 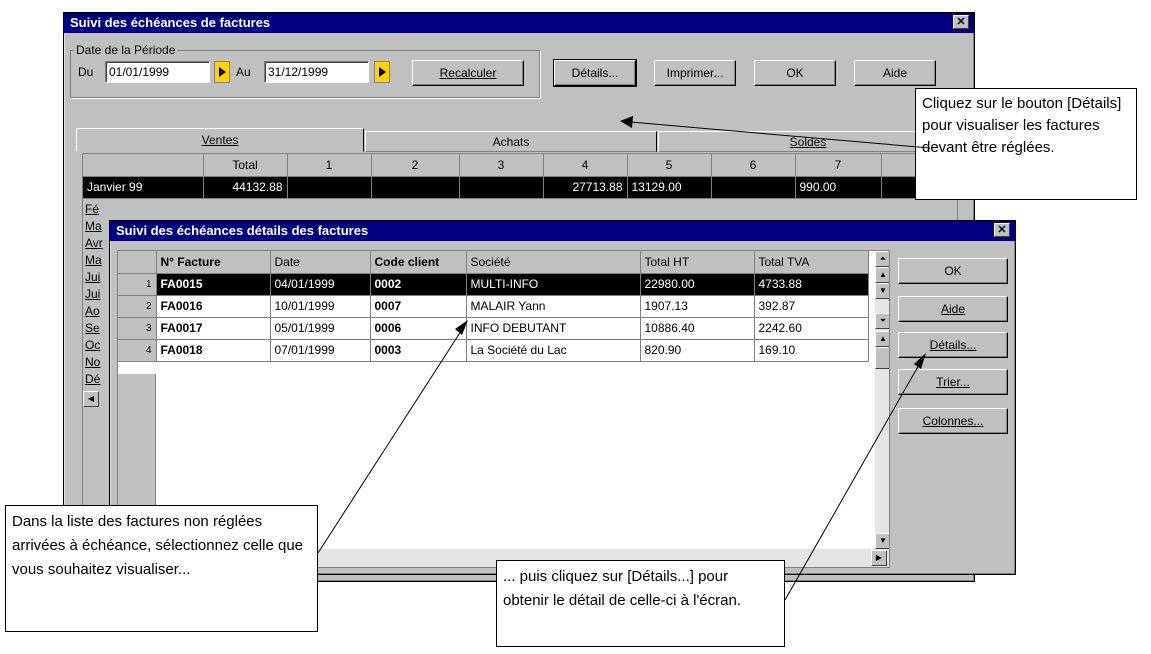 What do you see at coordinates (137, 350) in the screenshot?
I see `row-number: 4` at bounding box center [137, 350].